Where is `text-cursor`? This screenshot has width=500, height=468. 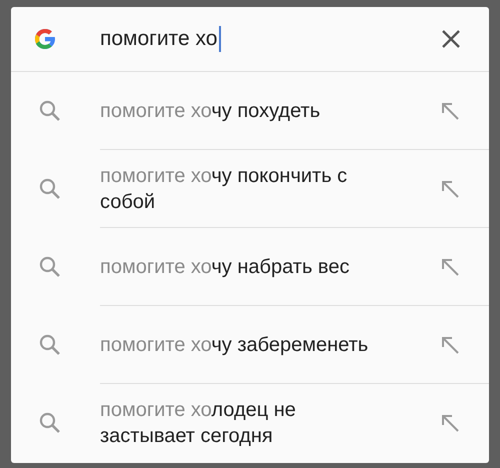 text-cursor is located at coordinates (220, 39).